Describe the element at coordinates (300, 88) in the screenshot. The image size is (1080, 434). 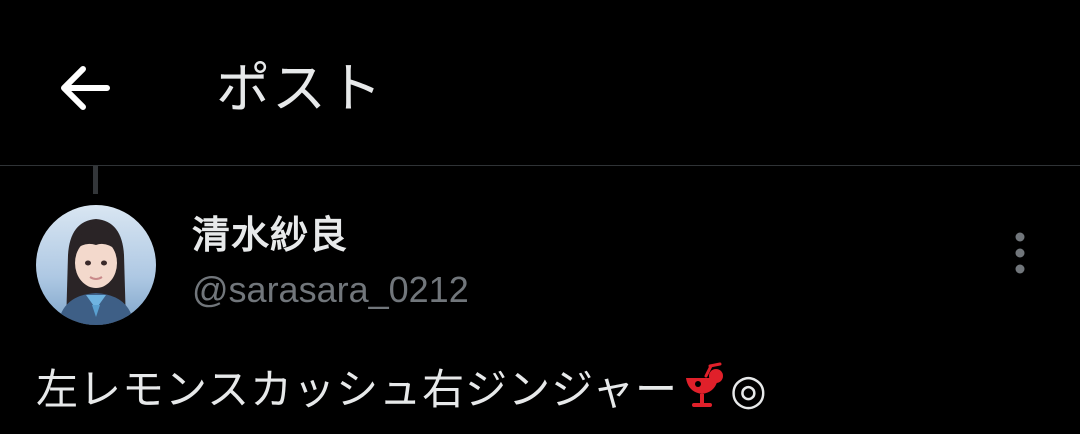
I see `page-title: ポスト` at that location.